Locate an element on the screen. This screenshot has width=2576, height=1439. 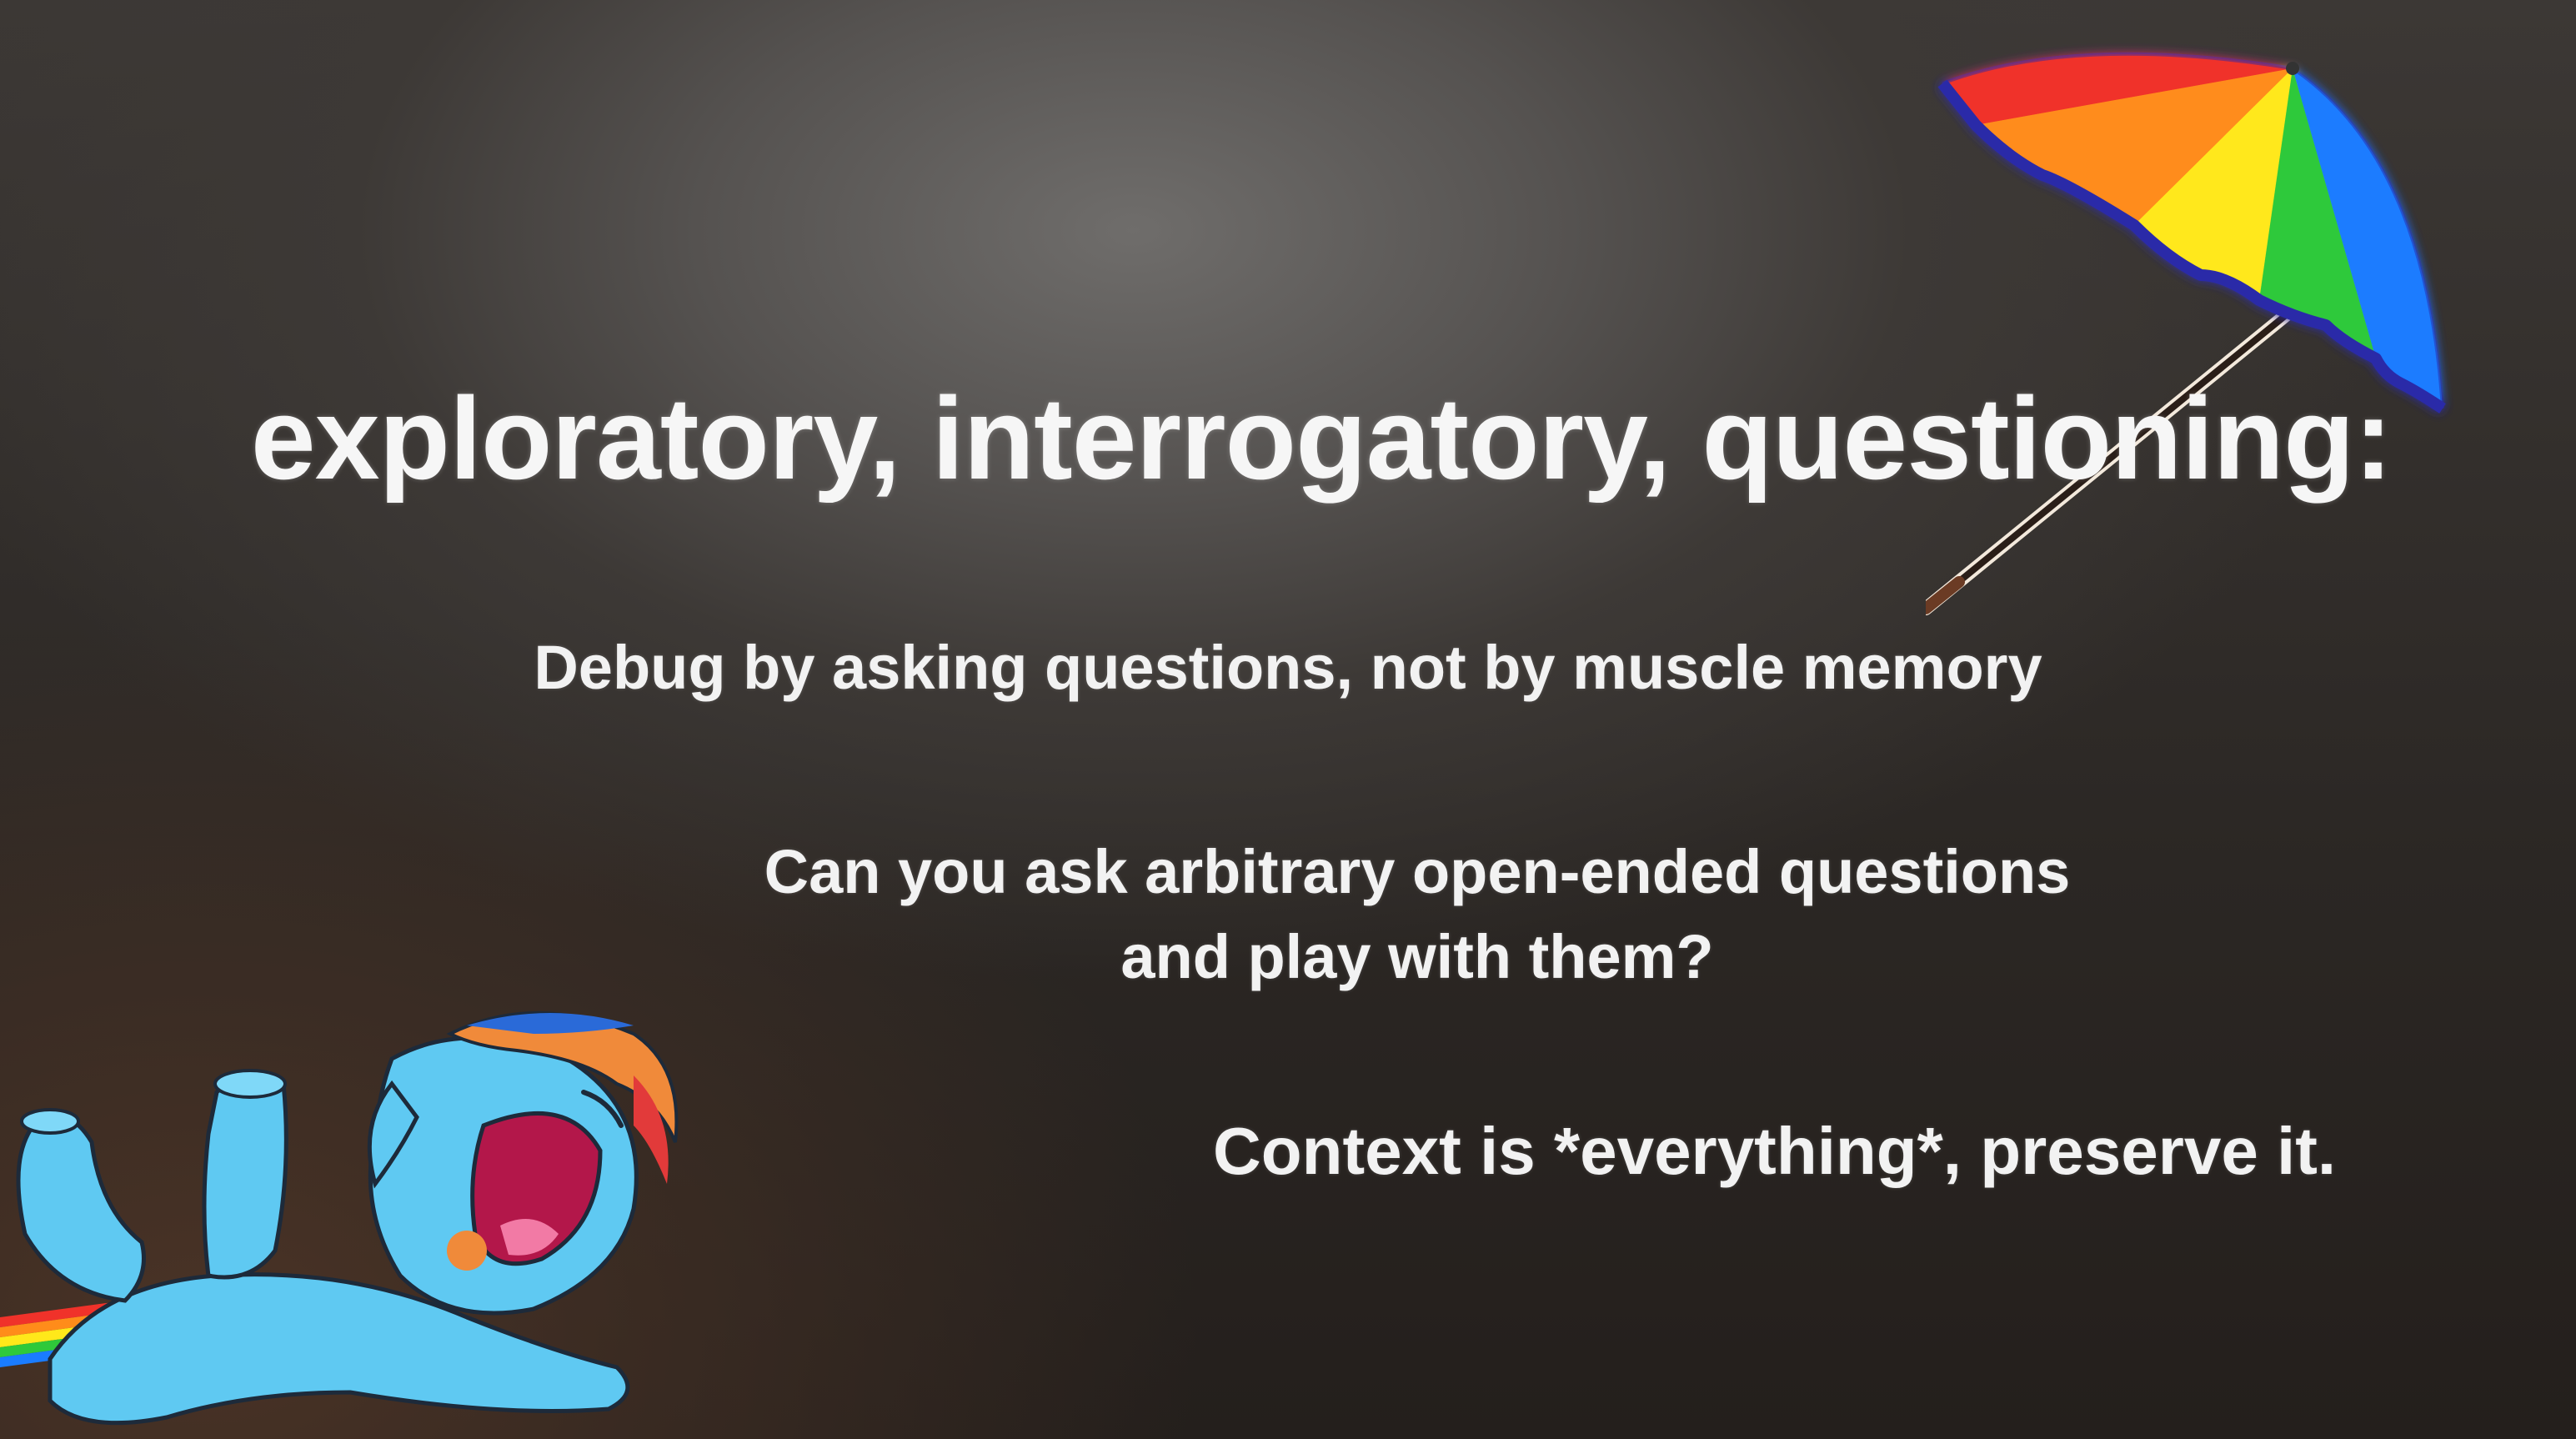
context-statement: Context is *everything*, preserve it. is located at coordinates (1775, 1151).